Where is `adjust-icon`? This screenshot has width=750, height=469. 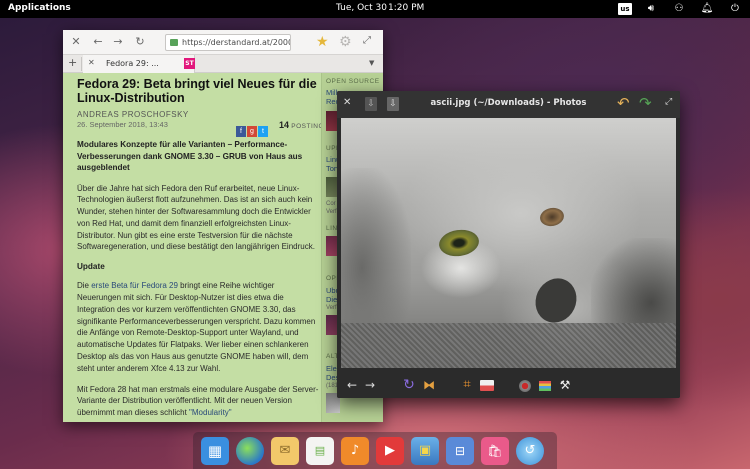
adjust-icon is located at coordinates (545, 385).